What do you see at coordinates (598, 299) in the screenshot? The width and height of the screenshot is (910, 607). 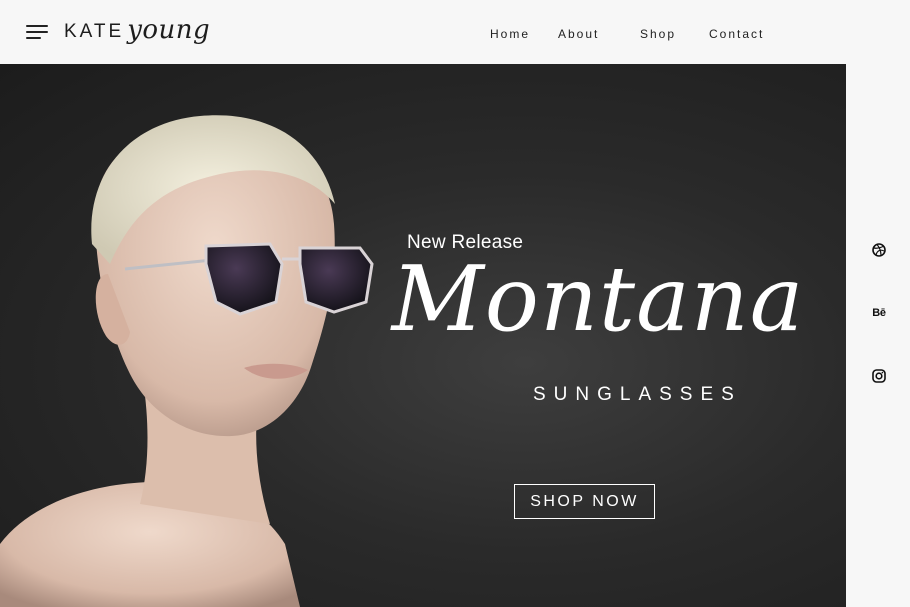 I see `product-name: Montana` at bounding box center [598, 299].